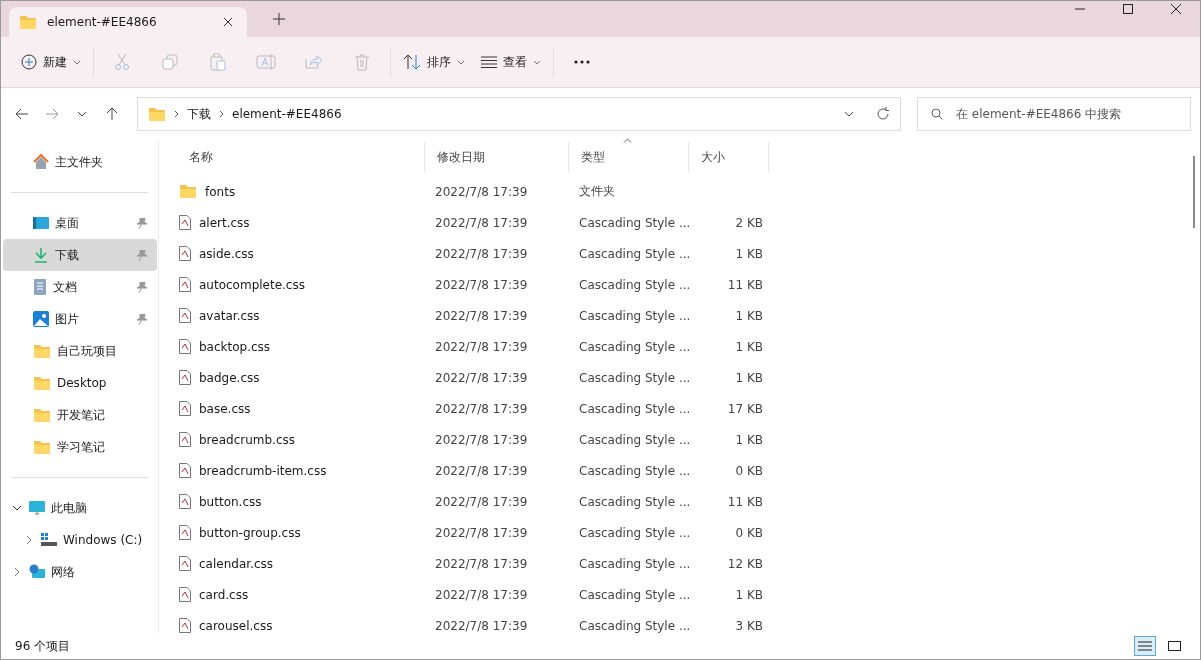 This screenshot has width=1201, height=660. What do you see at coordinates (748, 625) in the screenshot?
I see `size-cell-text: 3 KB` at bounding box center [748, 625].